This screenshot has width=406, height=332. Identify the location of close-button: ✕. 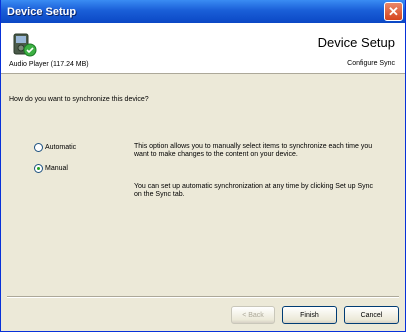
(393, 11).